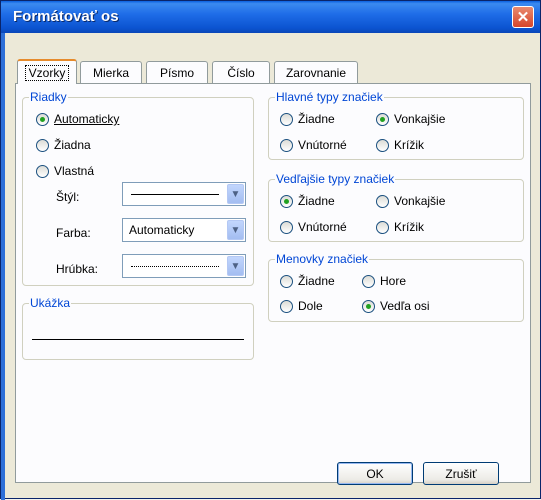 The image size is (541, 500). What do you see at coordinates (322, 259) in the screenshot?
I see `menovky-legend: Menovky značiek` at bounding box center [322, 259].